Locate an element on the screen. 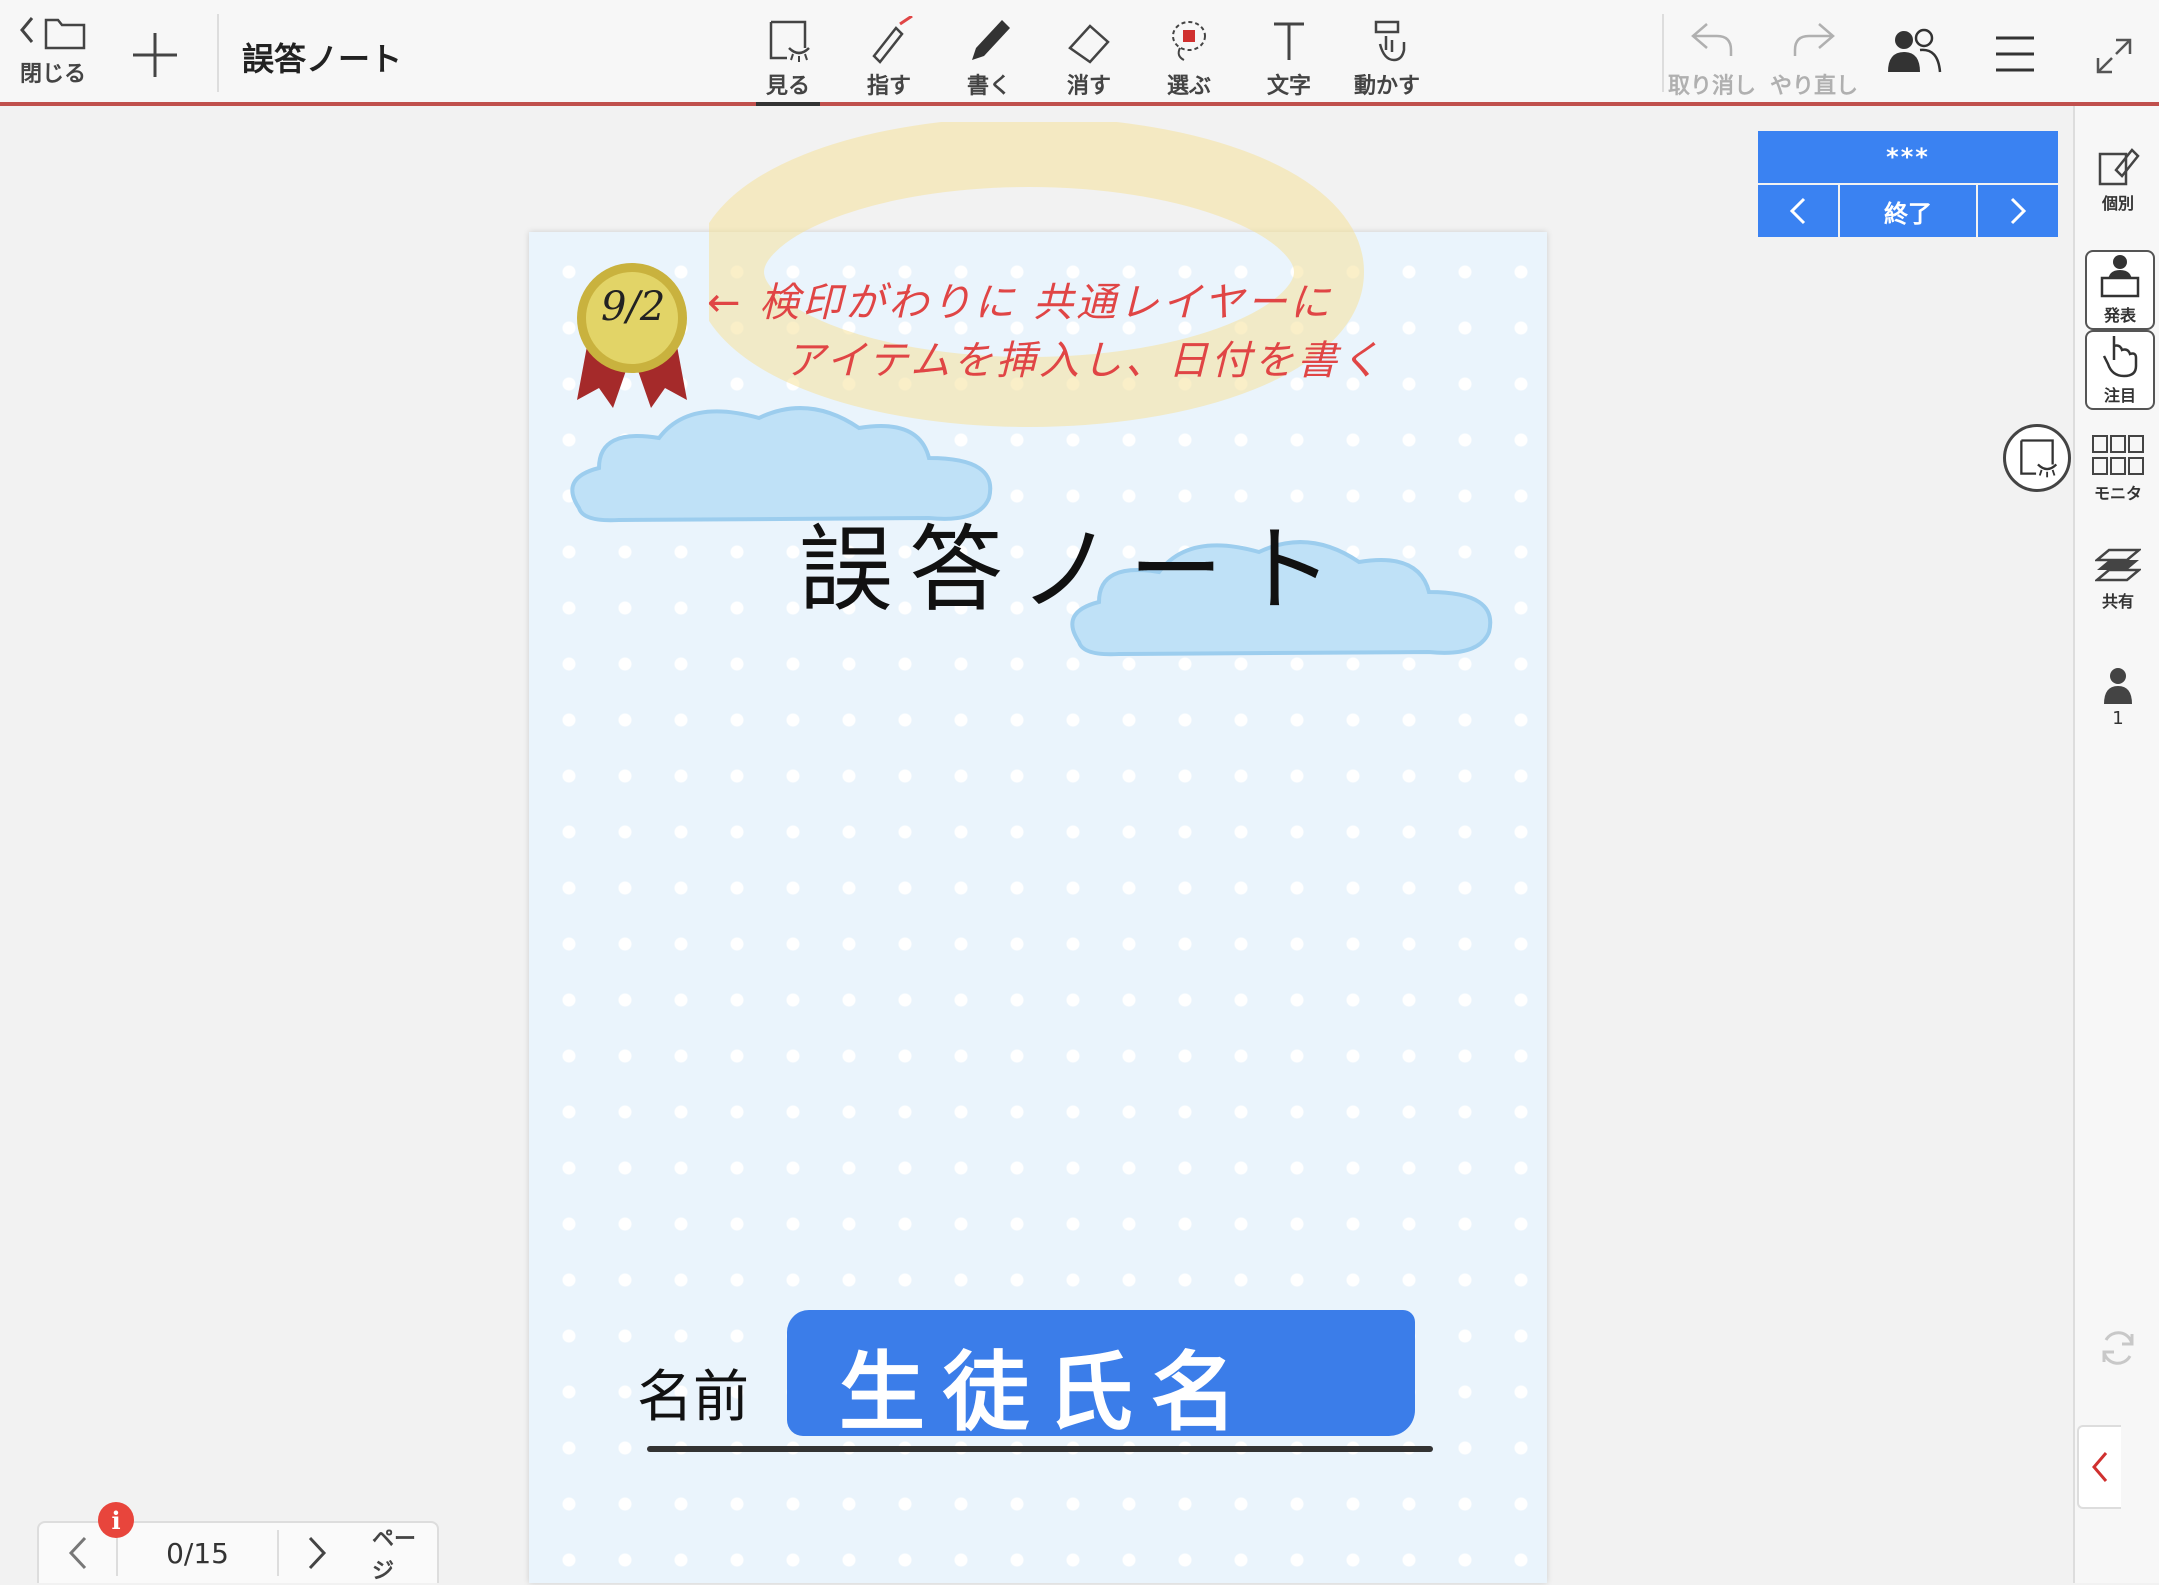 The width and height of the screenshot is (2159, 1585). users-button is located at coordinates (1914, 51).